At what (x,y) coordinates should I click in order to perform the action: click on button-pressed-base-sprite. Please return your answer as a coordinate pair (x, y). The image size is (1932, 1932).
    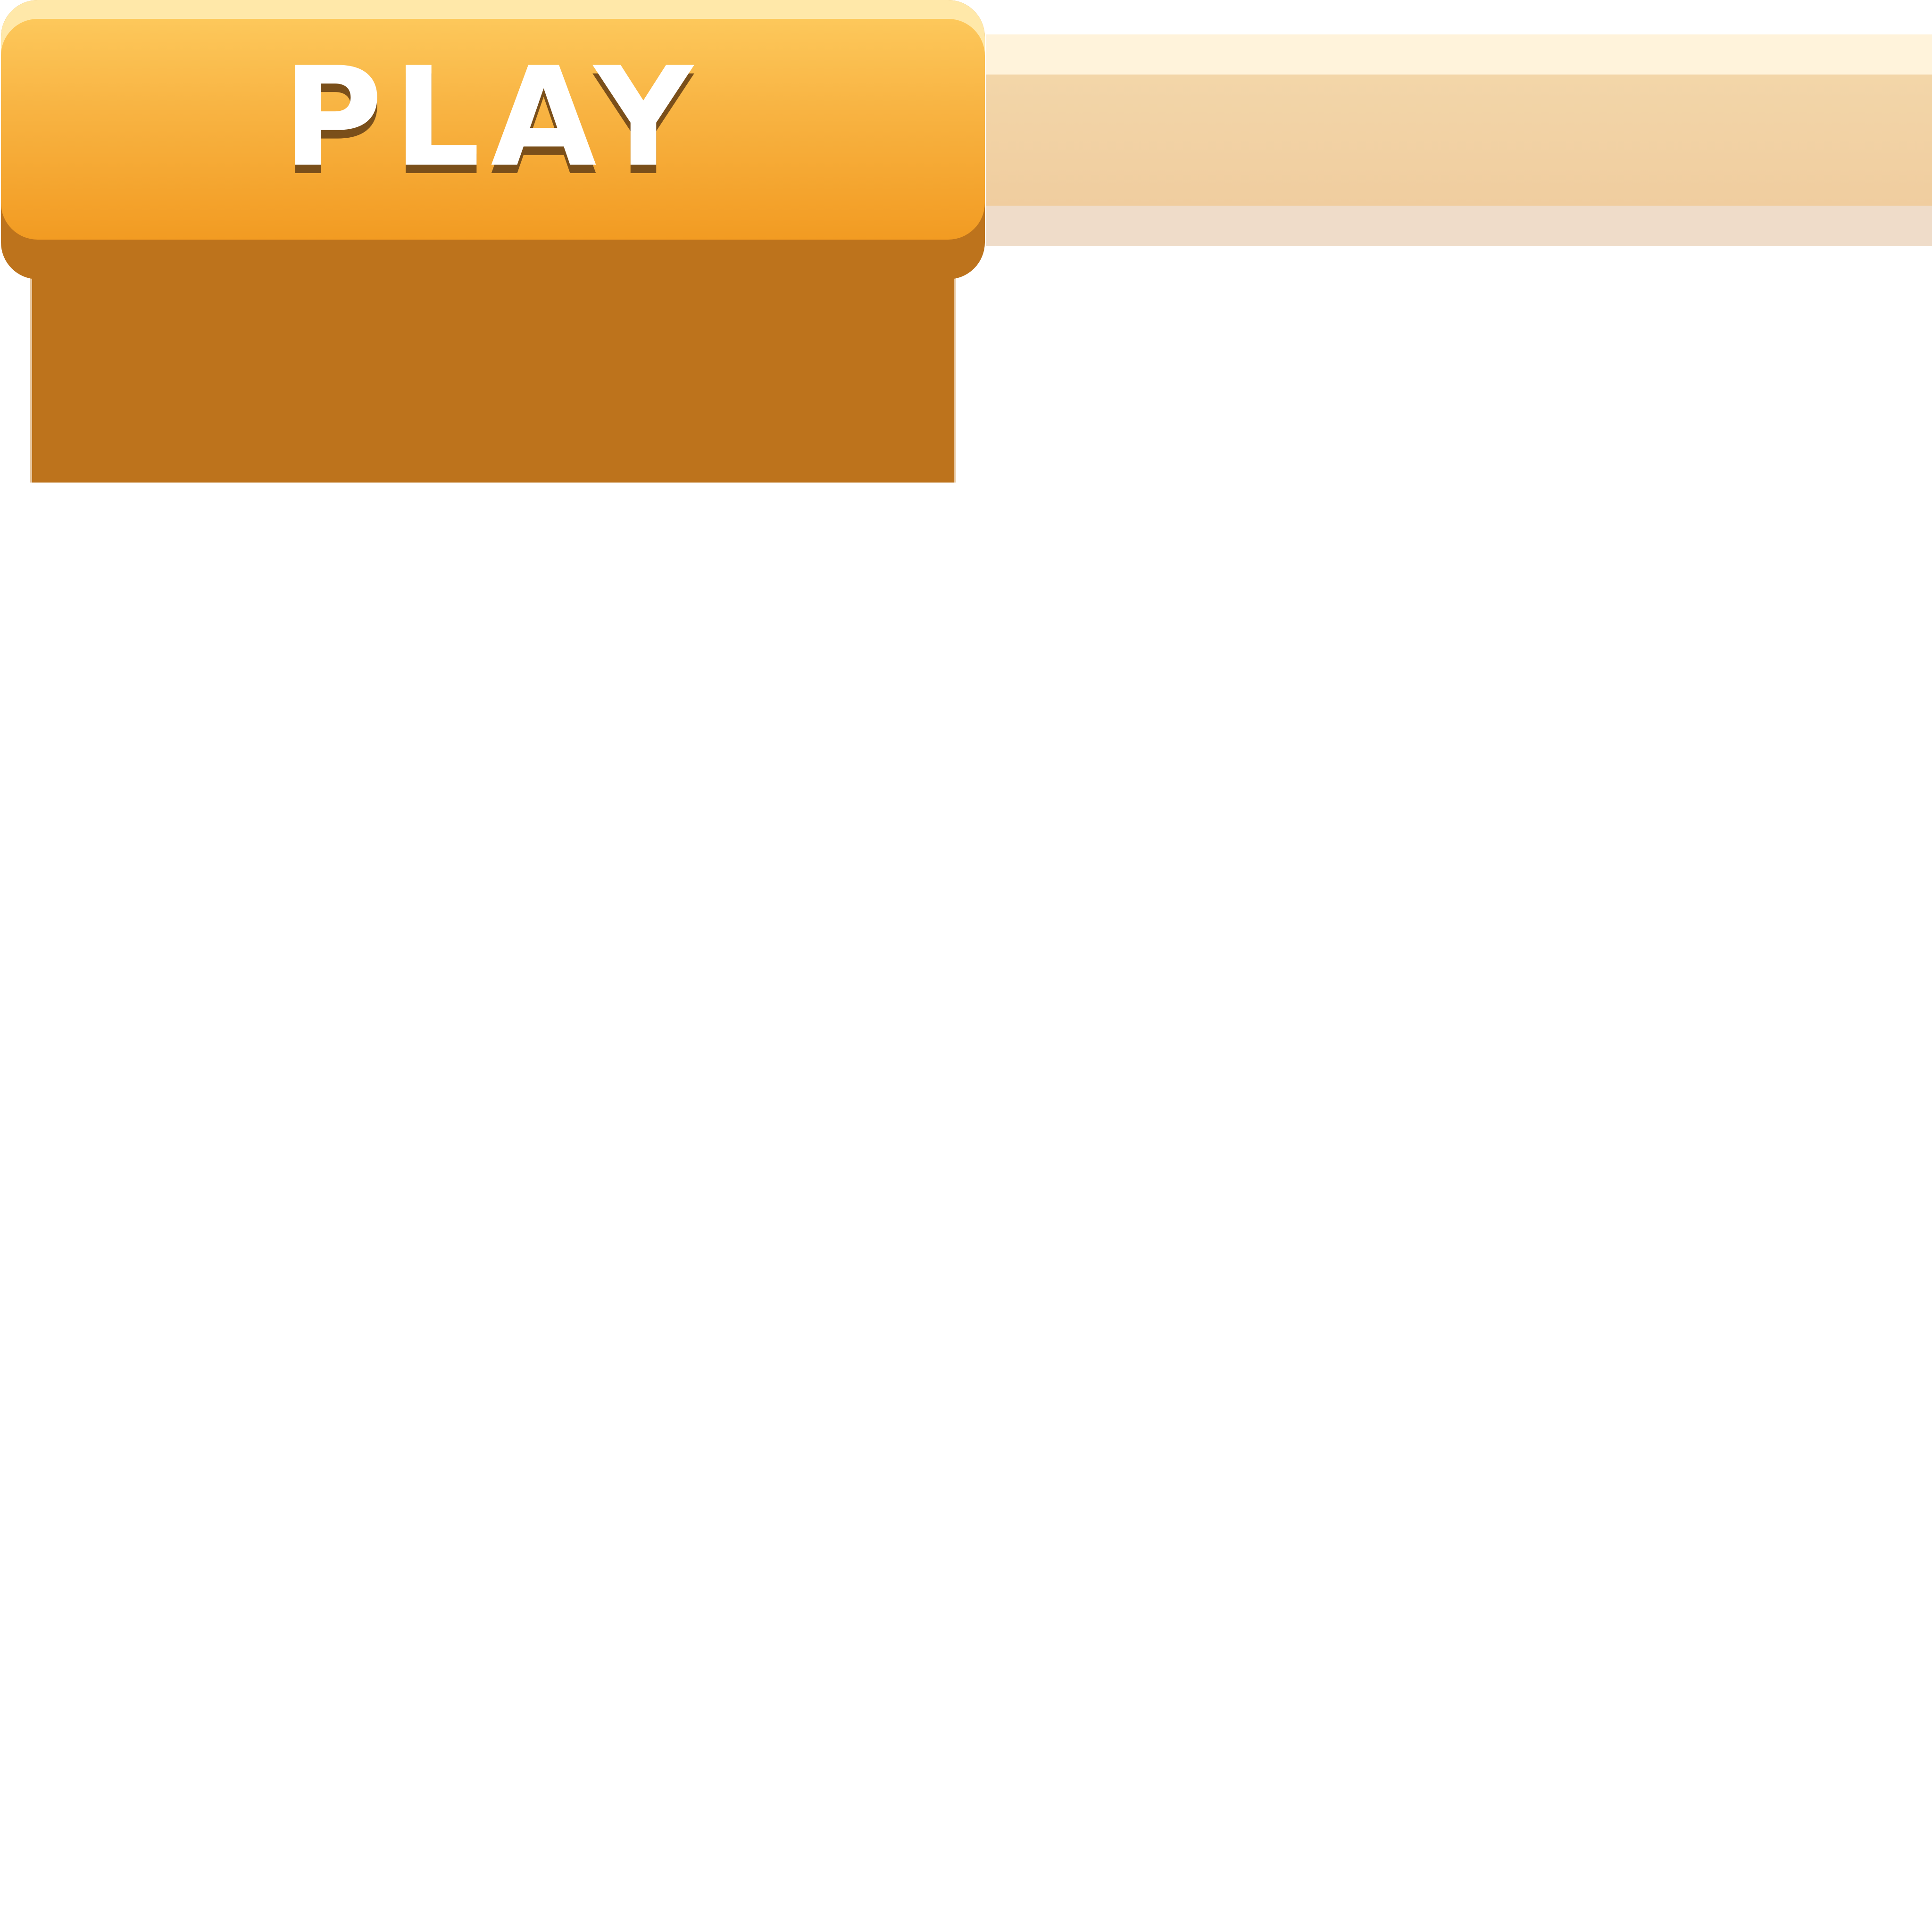
    Looking at the image, I should click on (493, 374).